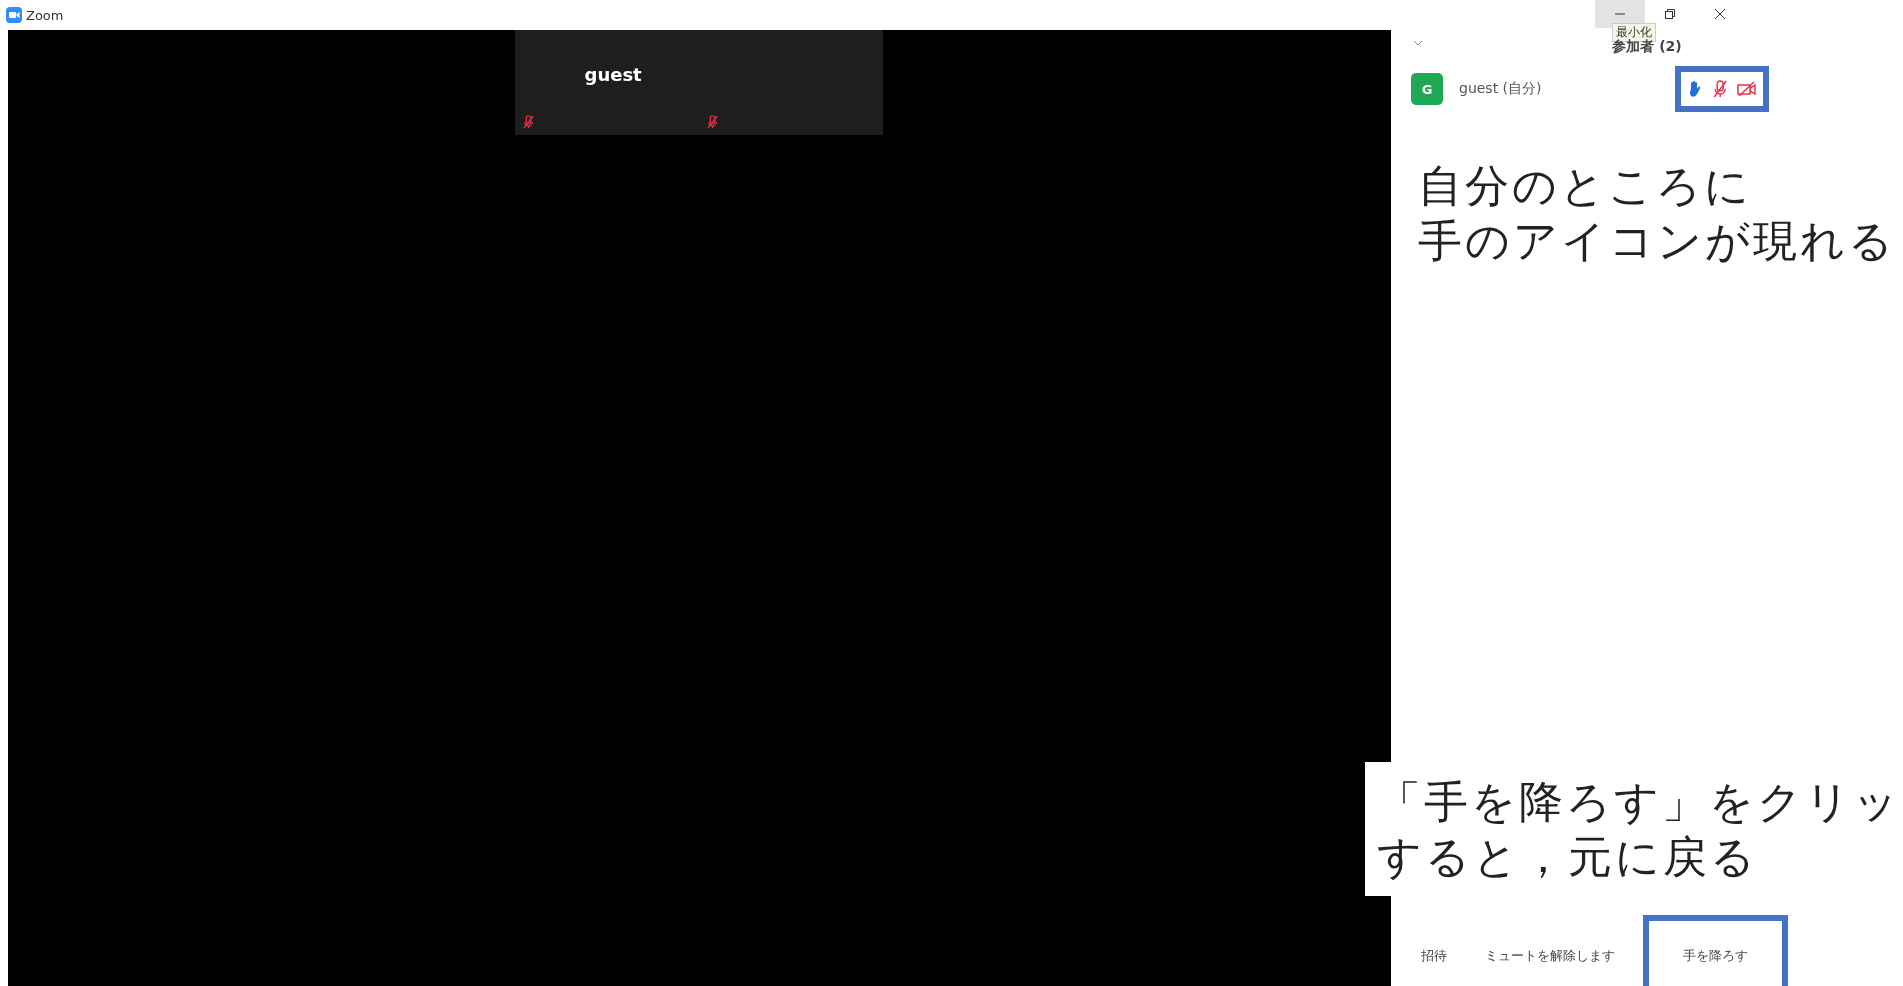  Describe the element at coordinates (1501, 89) in the screenshot. I see `participant-name: guest (自分)` at that location.